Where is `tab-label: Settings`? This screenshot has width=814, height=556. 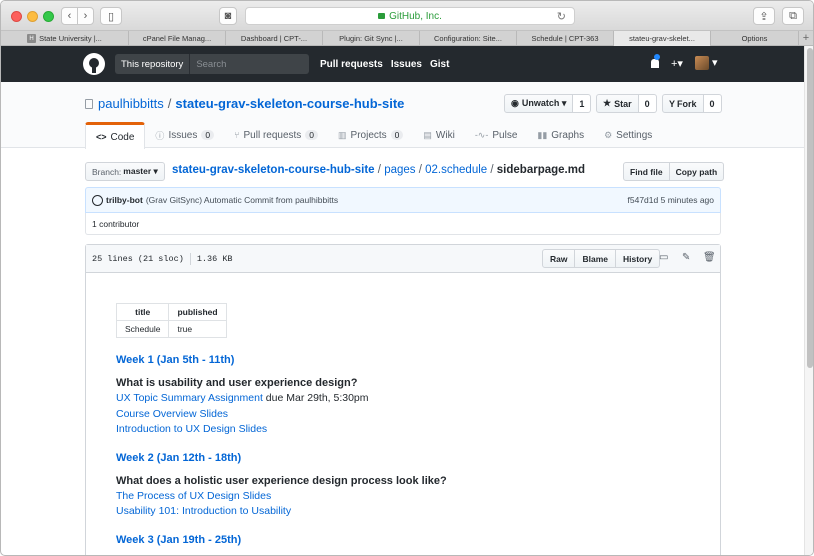
tab-label: Settings is located at coordinates (634, 135).